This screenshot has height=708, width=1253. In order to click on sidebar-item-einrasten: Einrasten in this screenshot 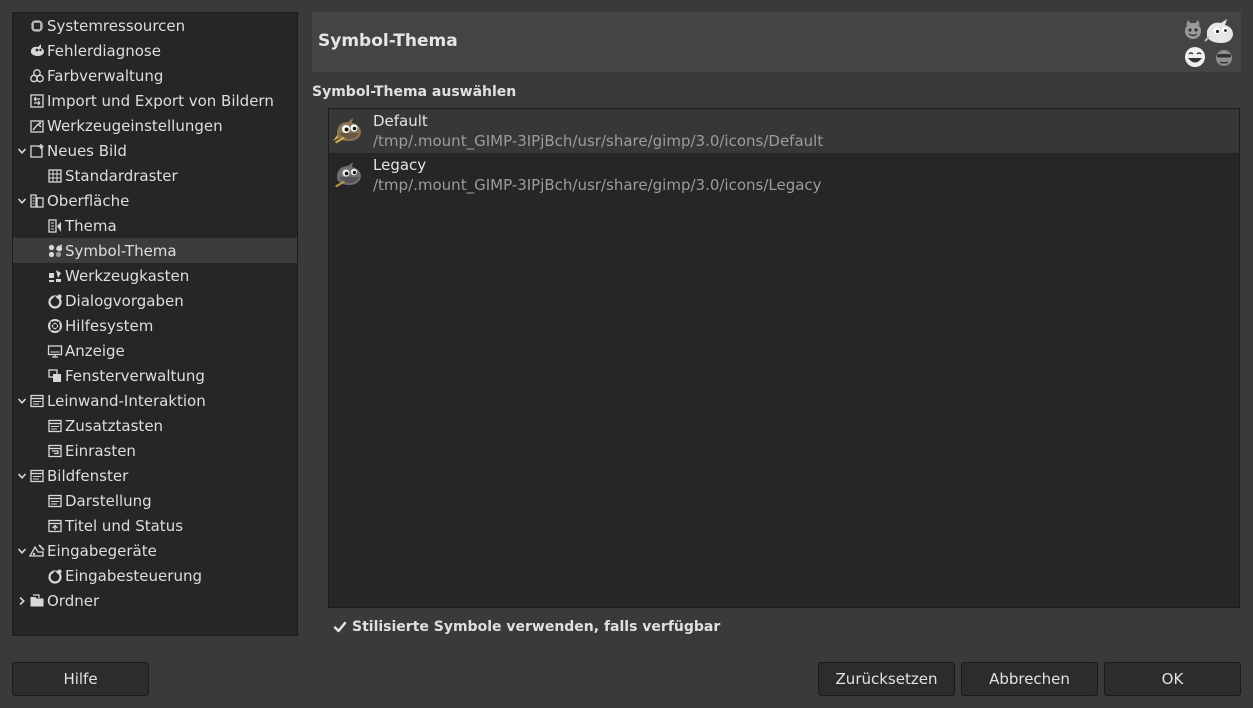, I will do `click(155, 450)`.